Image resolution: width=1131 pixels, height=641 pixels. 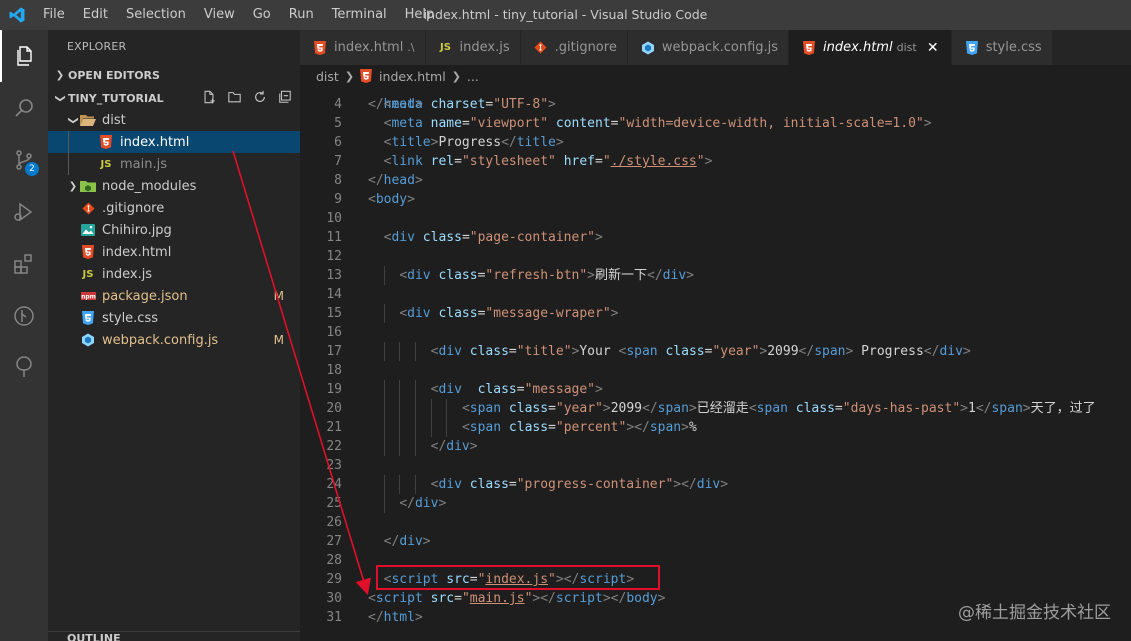 I want to click on tree-item-node-modules: ❯ node_modules, so click(x=174, y=186).